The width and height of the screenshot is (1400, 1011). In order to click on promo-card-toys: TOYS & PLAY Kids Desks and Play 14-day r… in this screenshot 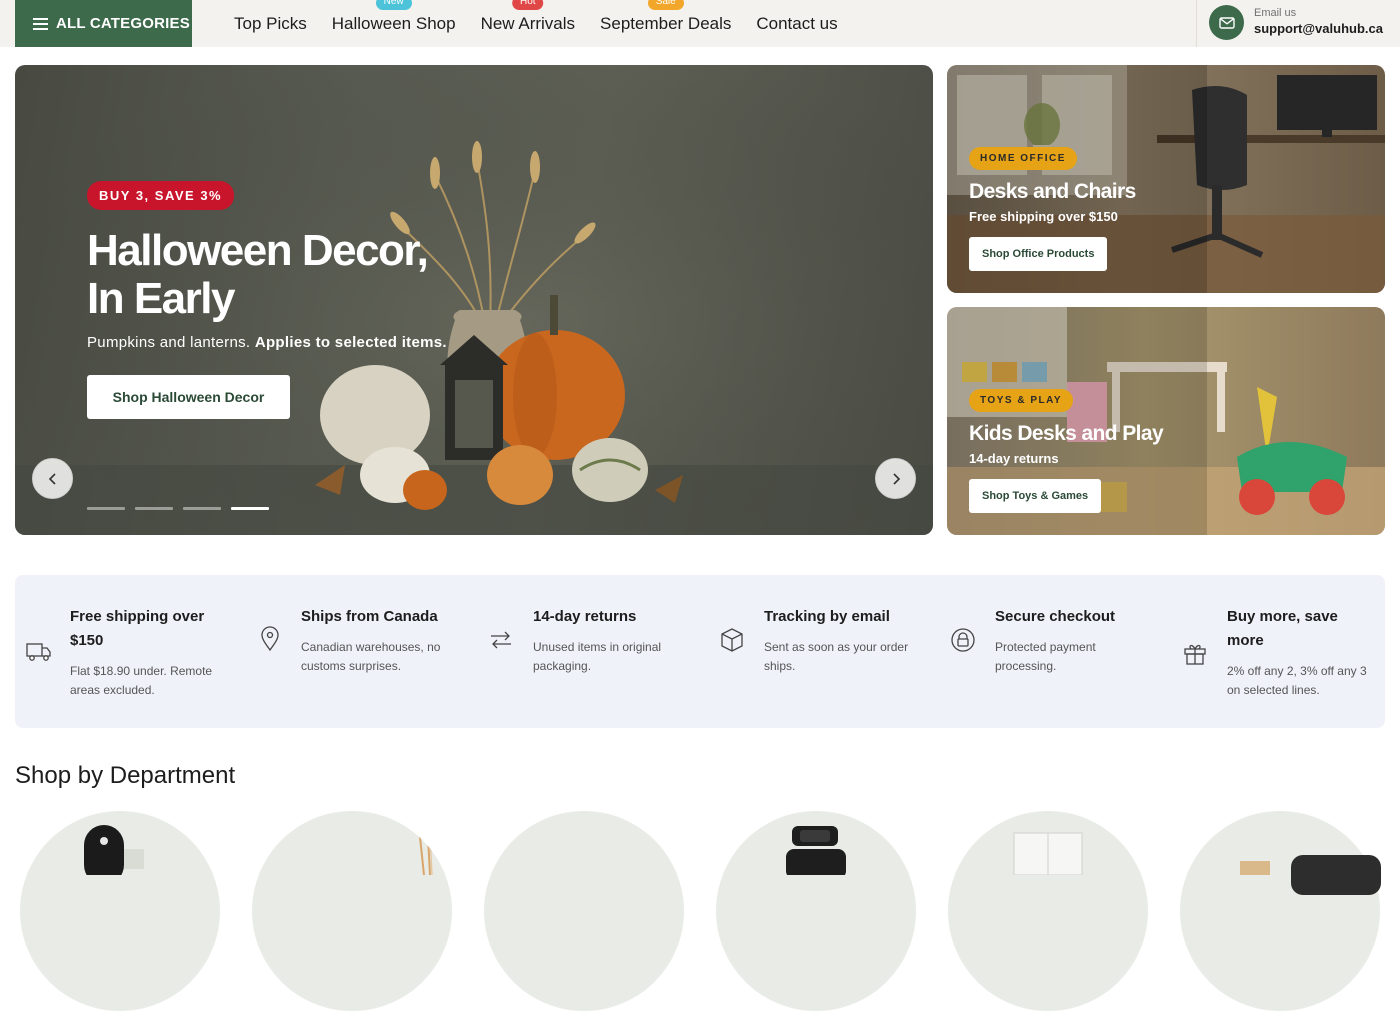, I will do `click(1166, 421)`.